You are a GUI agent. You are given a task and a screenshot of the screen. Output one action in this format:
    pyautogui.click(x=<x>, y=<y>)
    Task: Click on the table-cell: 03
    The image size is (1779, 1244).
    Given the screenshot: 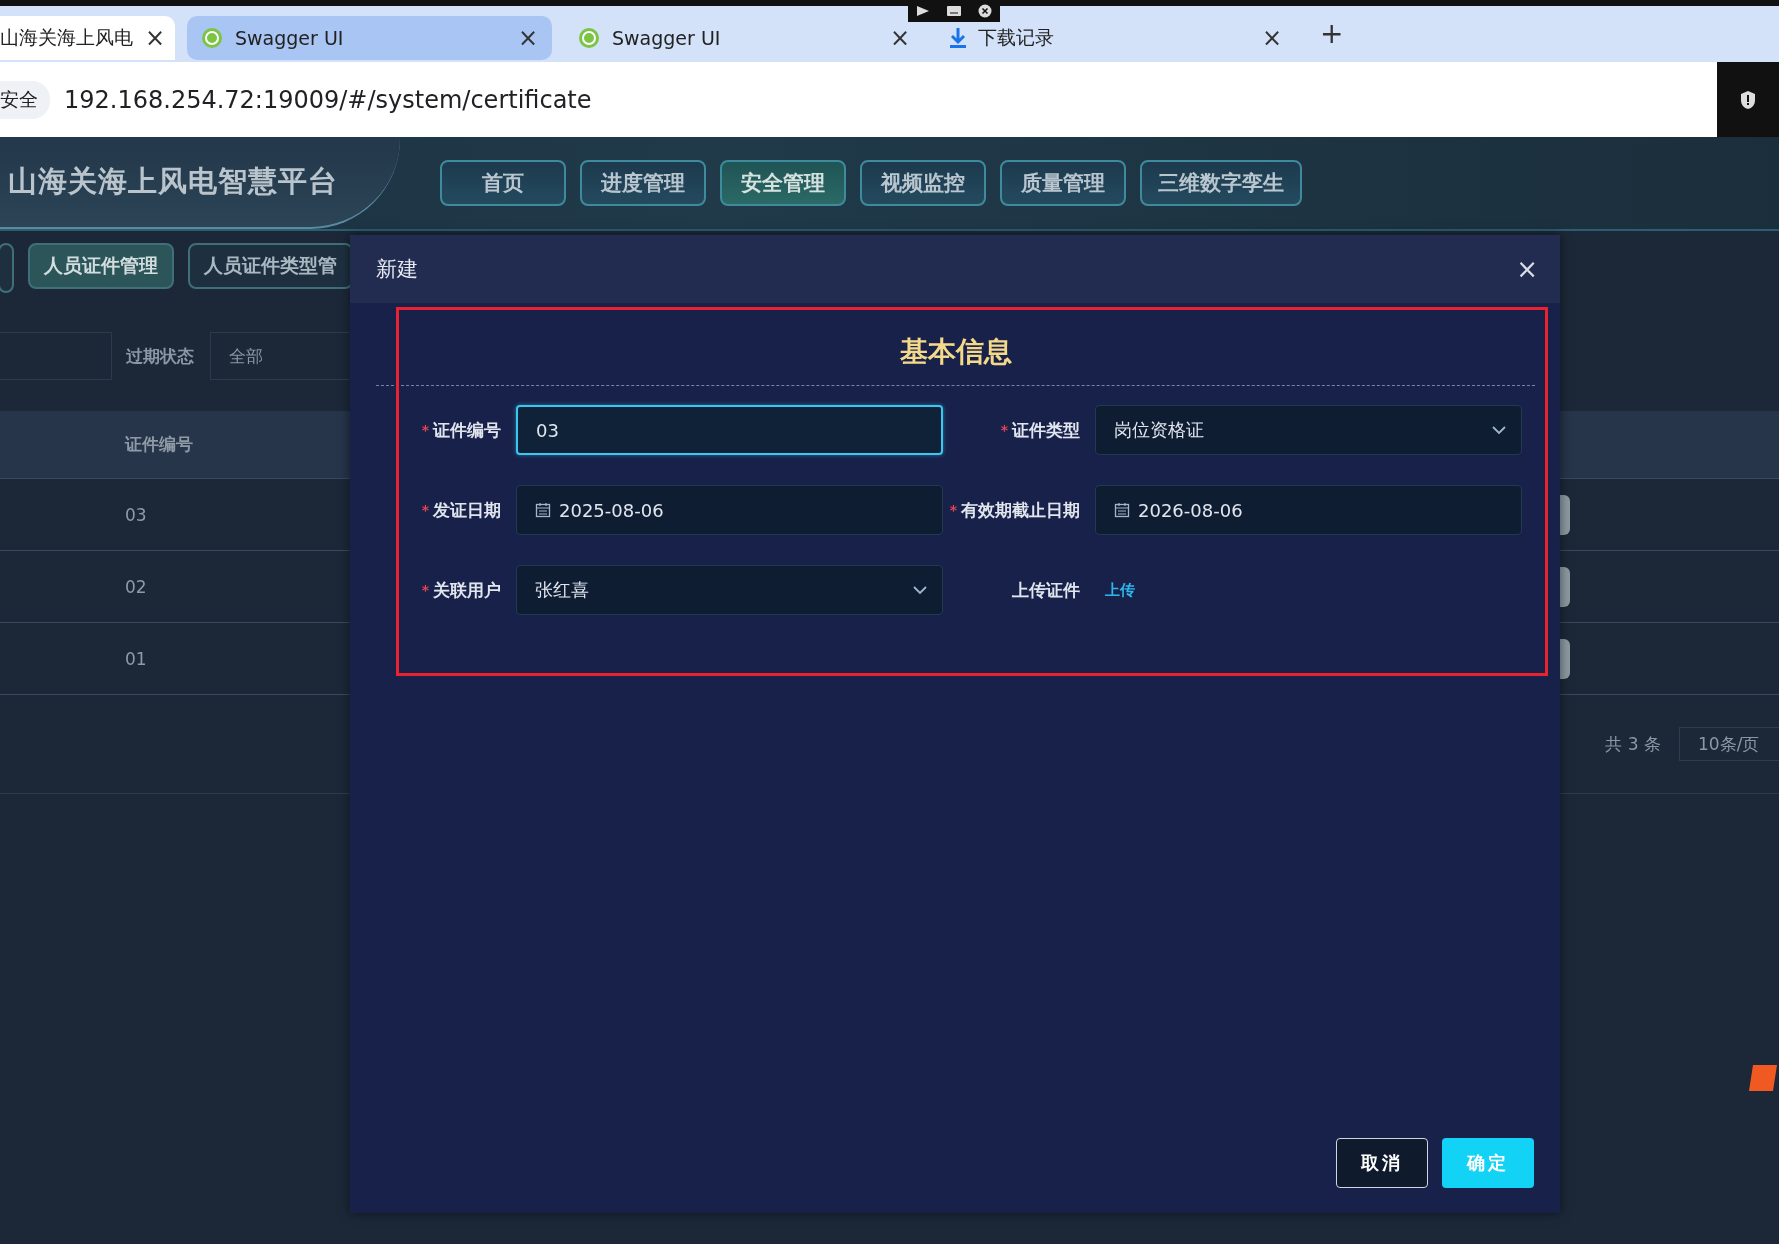 What is the action you would take?
    pyautogui.click(x=136, y=514)
    